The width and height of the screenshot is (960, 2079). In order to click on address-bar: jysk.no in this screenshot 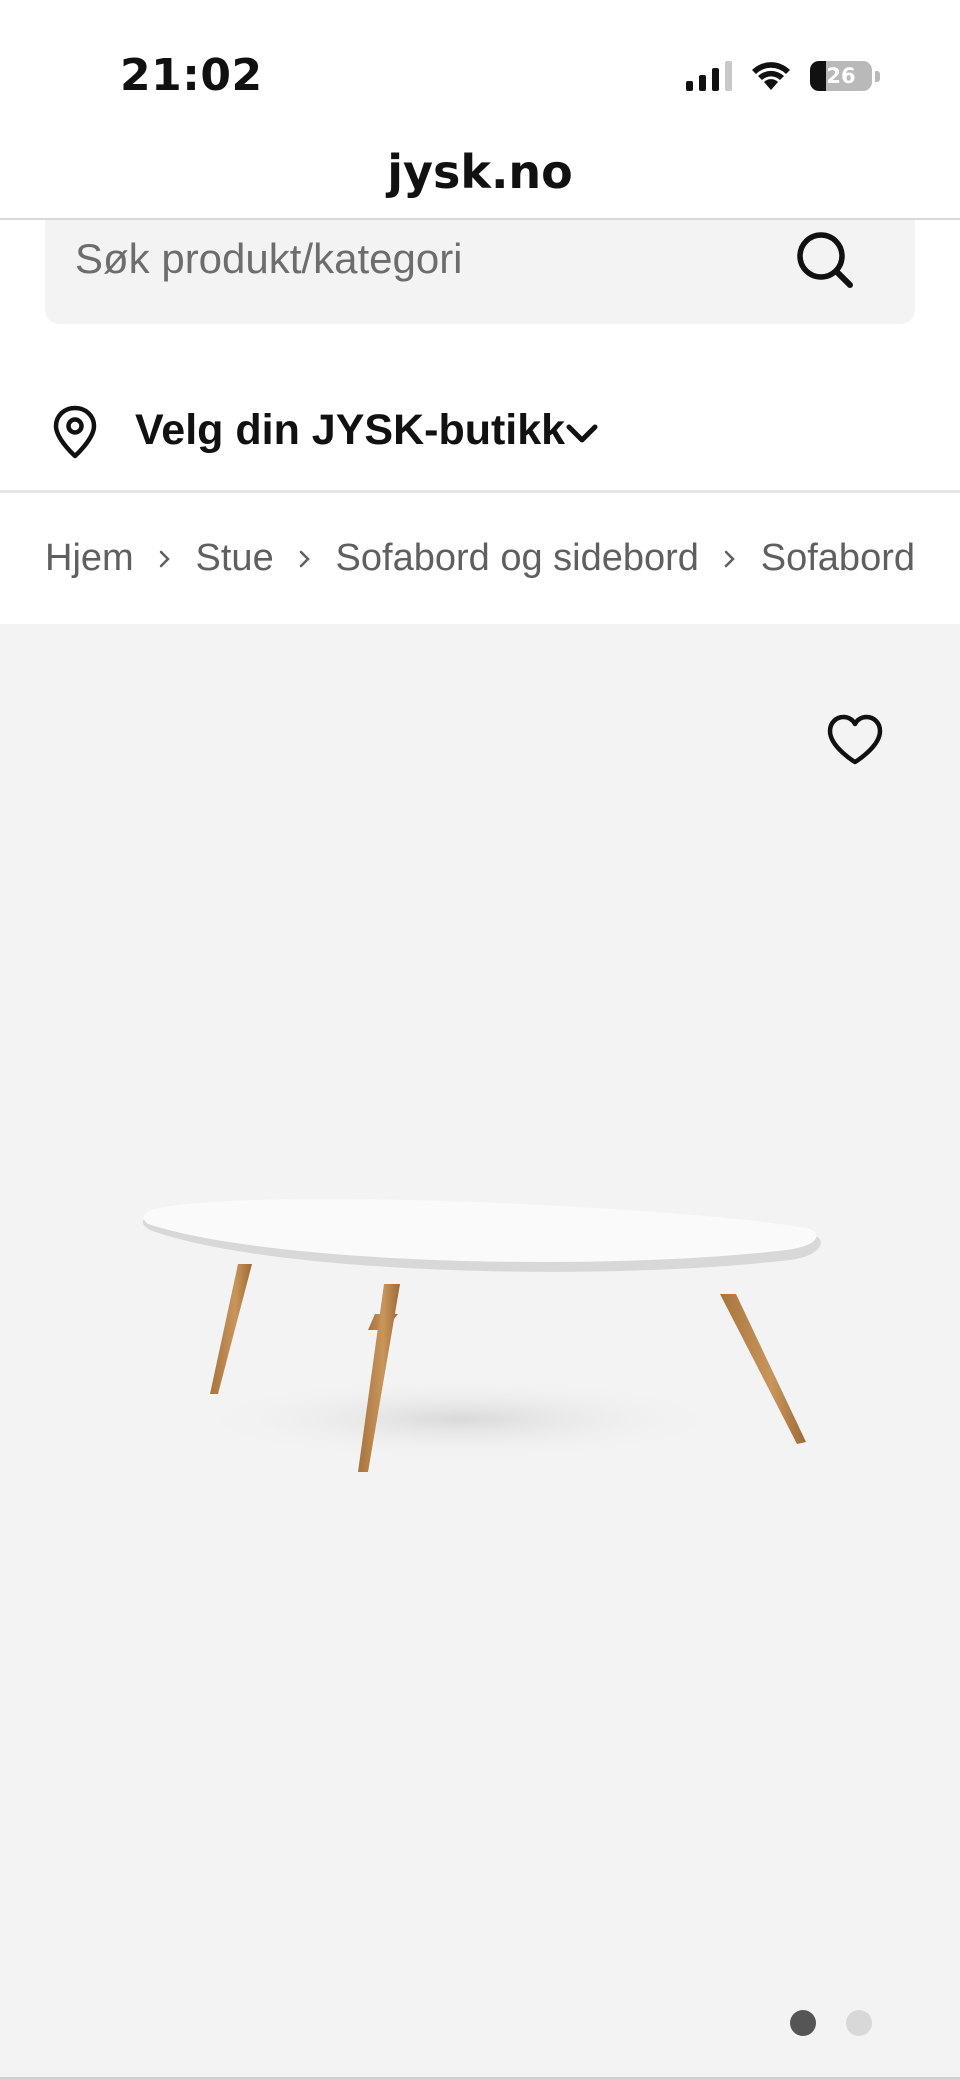, I will do `click(480, 175)`.